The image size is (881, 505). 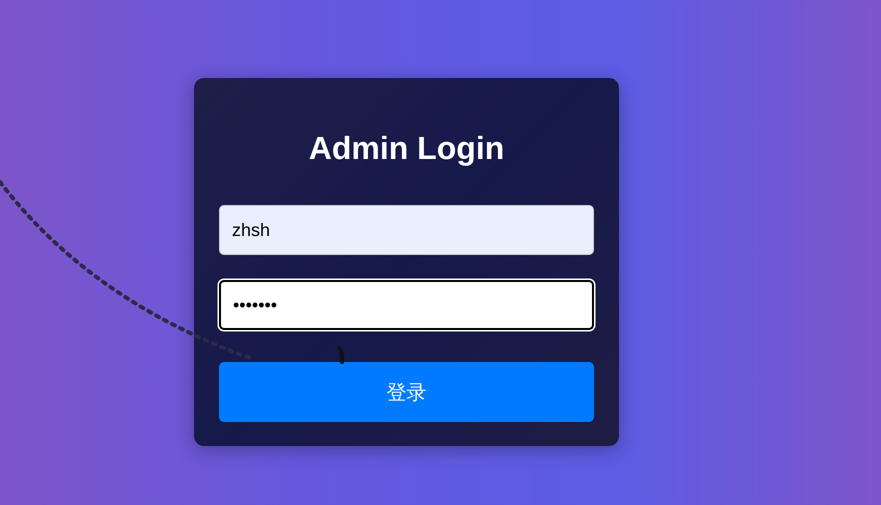 What do you see at coordinates (407, 148) in the screenshot?
I see `login-title: Admin Login` at bounding box center [407, 148].